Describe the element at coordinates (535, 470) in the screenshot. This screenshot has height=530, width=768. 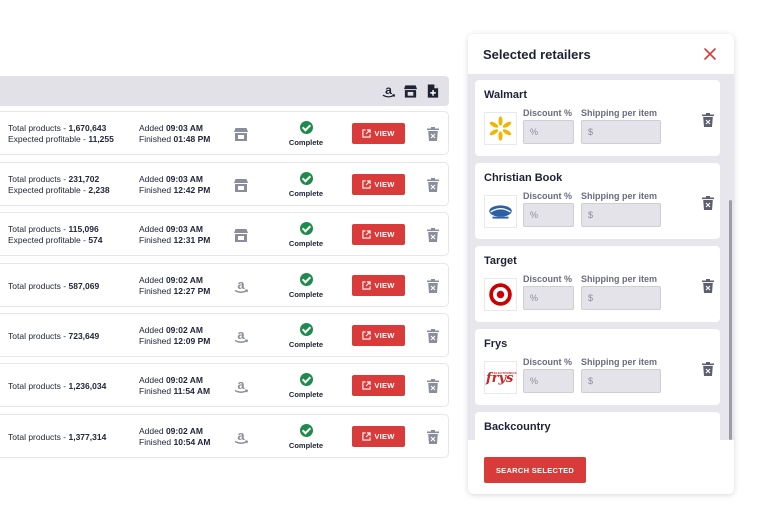
I see `search-selected-button: SEARCH SELECTED` at that location.